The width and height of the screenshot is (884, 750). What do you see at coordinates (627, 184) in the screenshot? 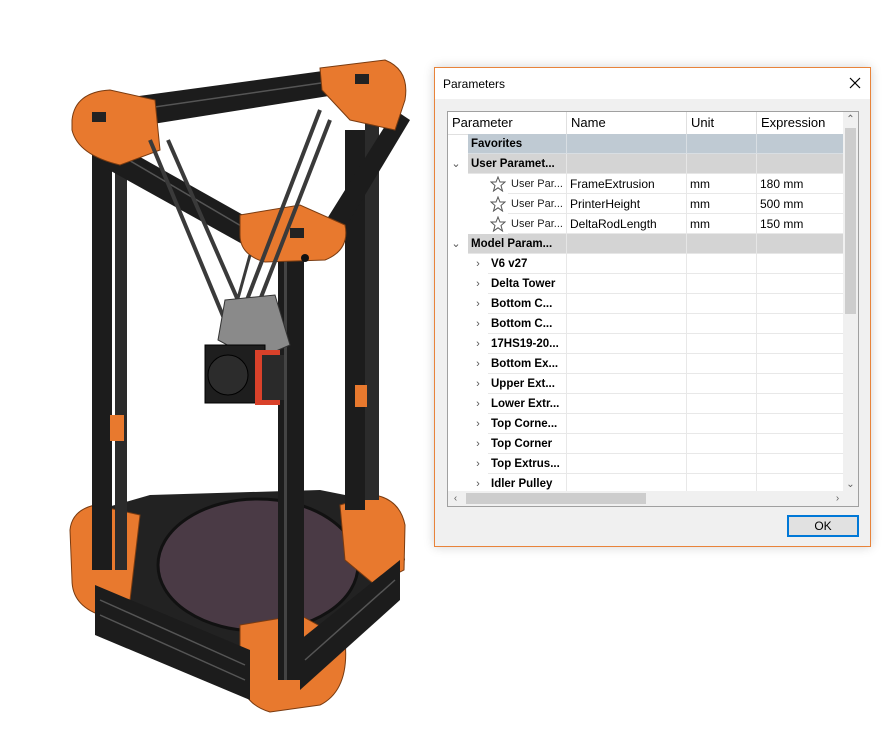
I see `parameter-name-cell: FrameExtrusion` at bounding box center [627, 184].